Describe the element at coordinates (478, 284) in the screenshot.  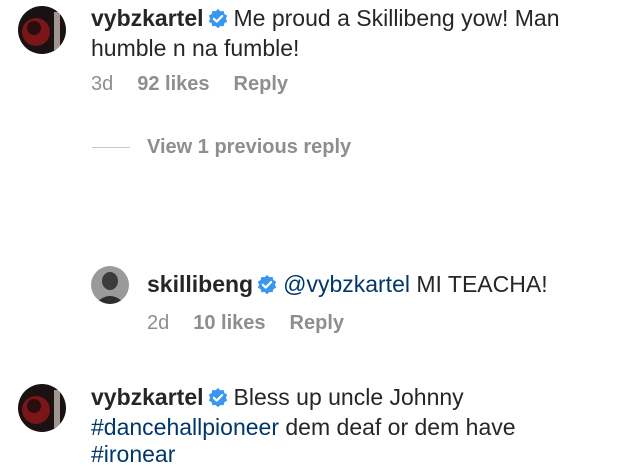
I see `reply-body: MI TEACHA!` at that location.